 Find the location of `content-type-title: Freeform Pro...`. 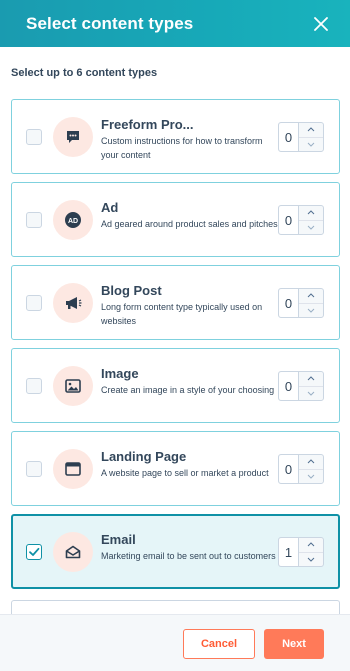

content-type-title: Freeform Pro... is located at coordinates (147, 124).